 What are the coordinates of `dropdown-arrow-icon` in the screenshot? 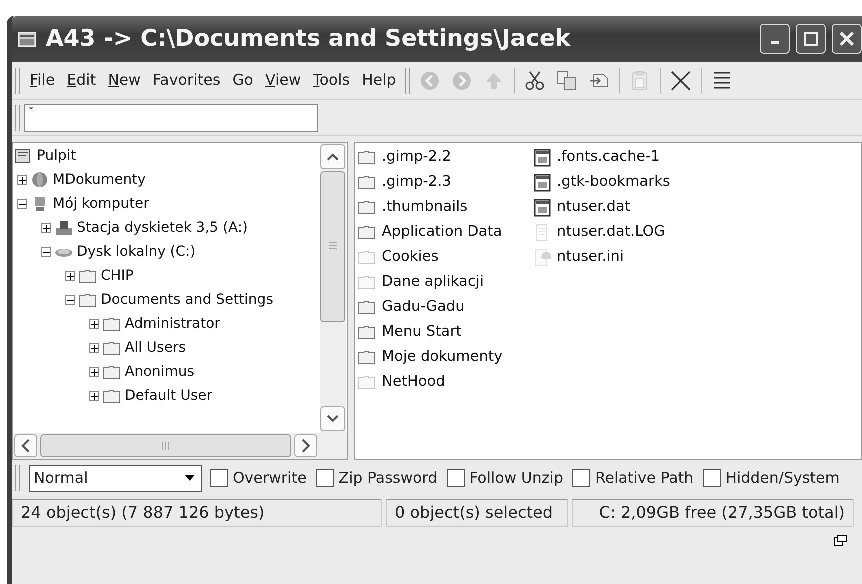 It's located at (190, 478).